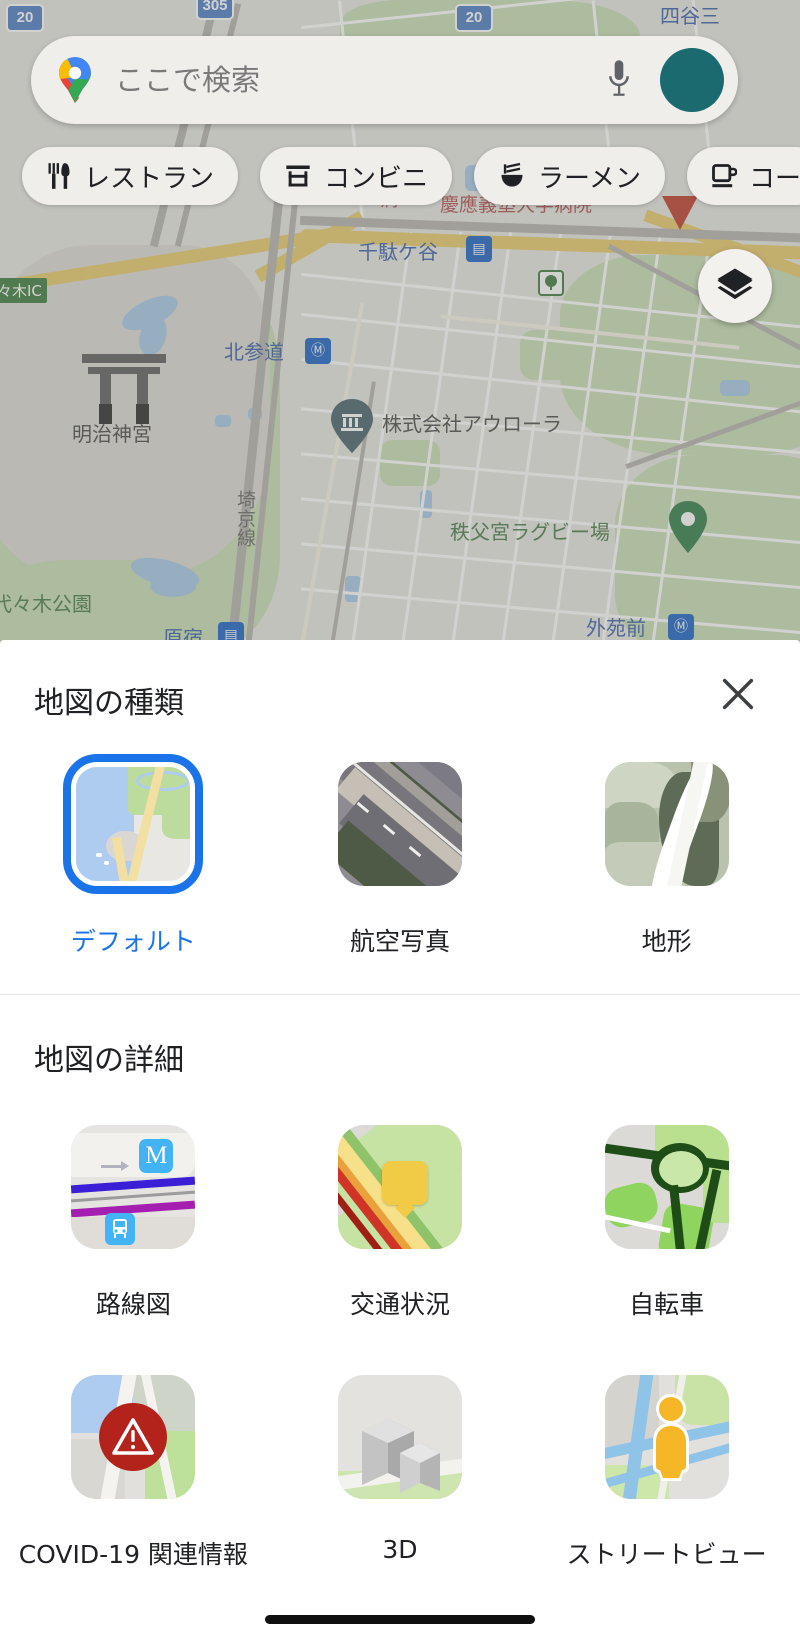  What do you see at coordinates (25, 18) in the screenshot?
I see `route-shield-20-left: 20` at bounding box center [25, 18].